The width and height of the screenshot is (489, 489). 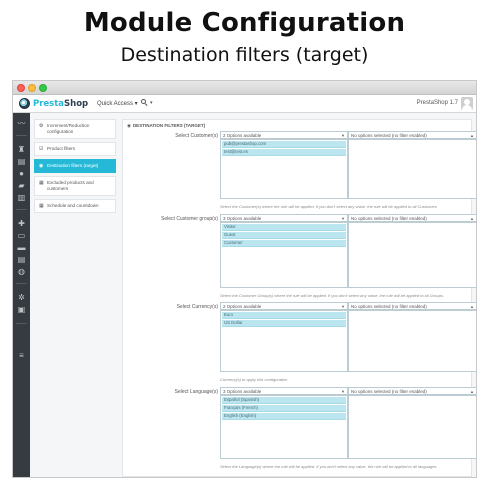 What do you see at coordinates (284, 400) in the screenshot?
I see `list-item: Español (Spanish)` at bounding box center [284, 400].